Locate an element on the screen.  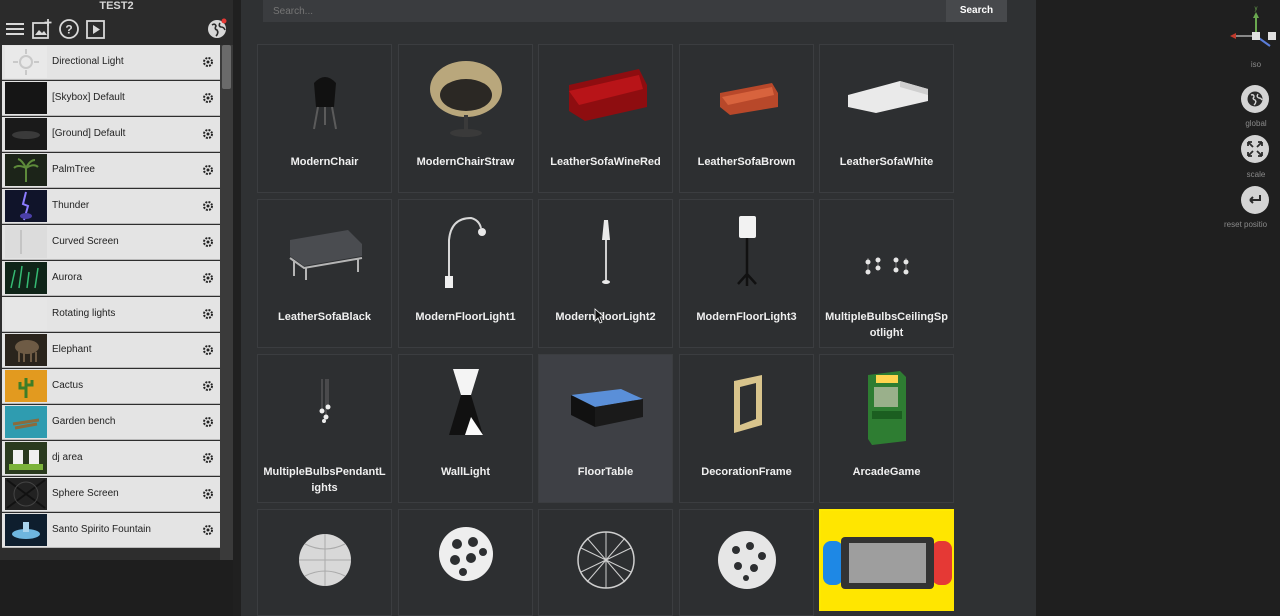
decoration-frame-thumbnail is located at coordinates (748, 404).